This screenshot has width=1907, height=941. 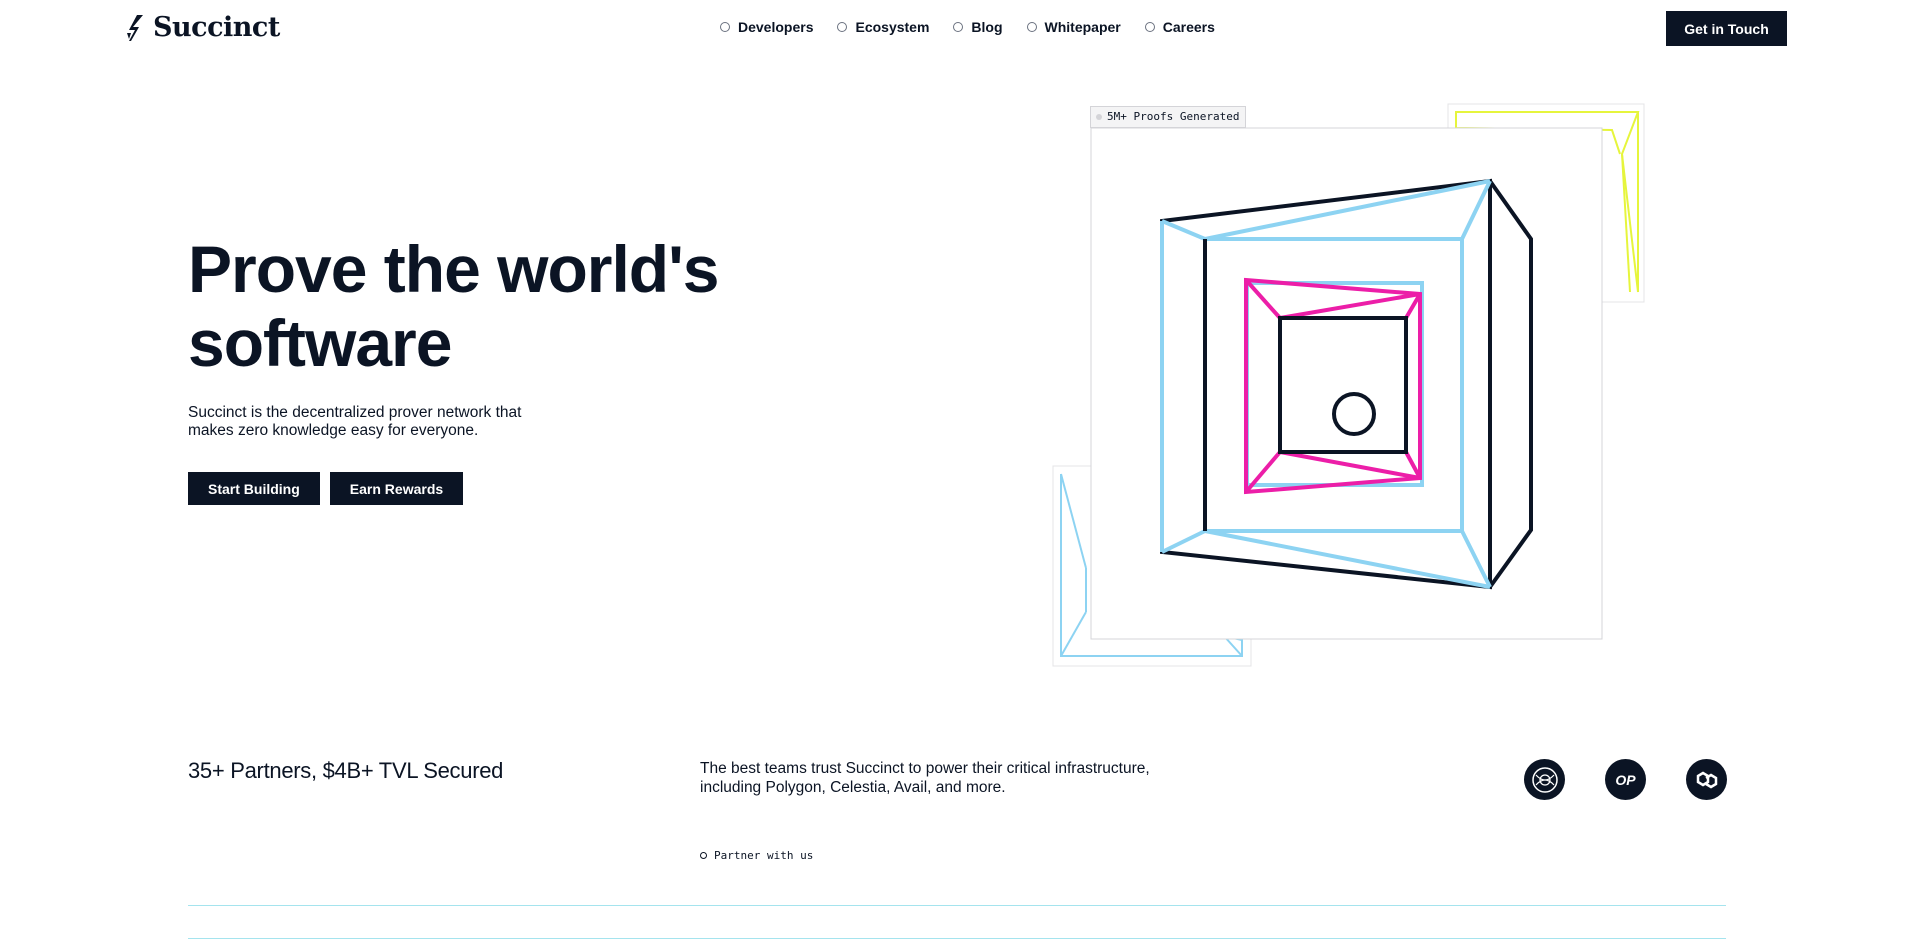 I want to click on status-dot-icon, so click(x=1099, y=117).